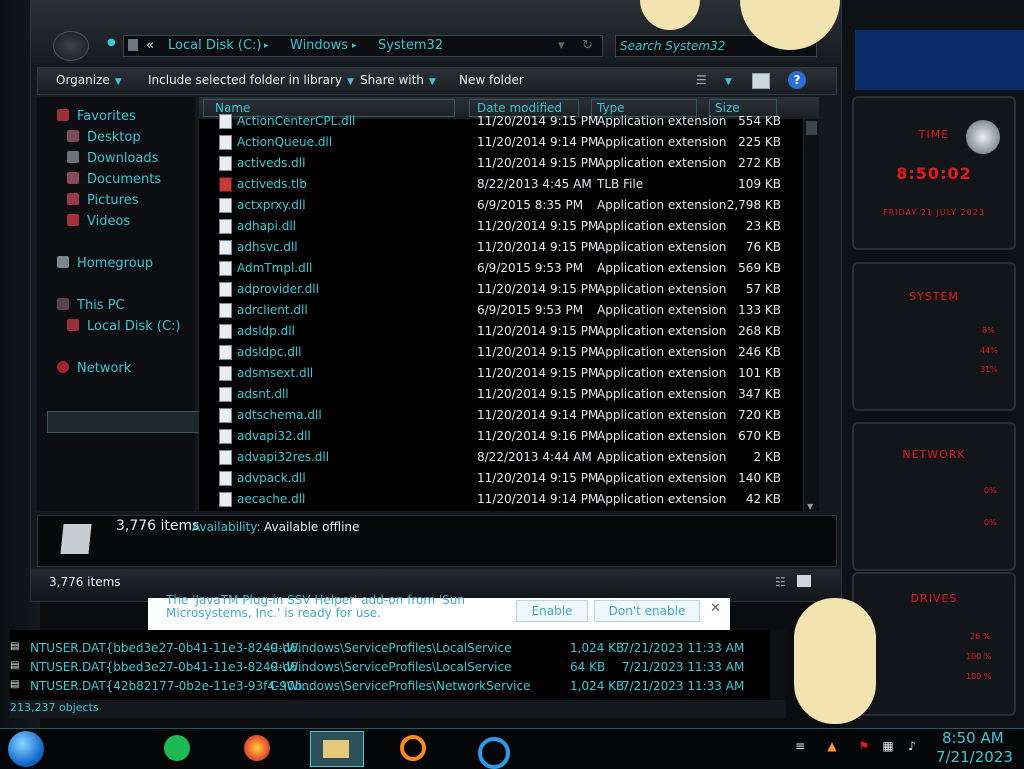 This screenshot has width=1024, height=769. Describe the element at coordinates (647, 611) in the screenshot. I see `dont-enable-button: Don't enable` at that location.